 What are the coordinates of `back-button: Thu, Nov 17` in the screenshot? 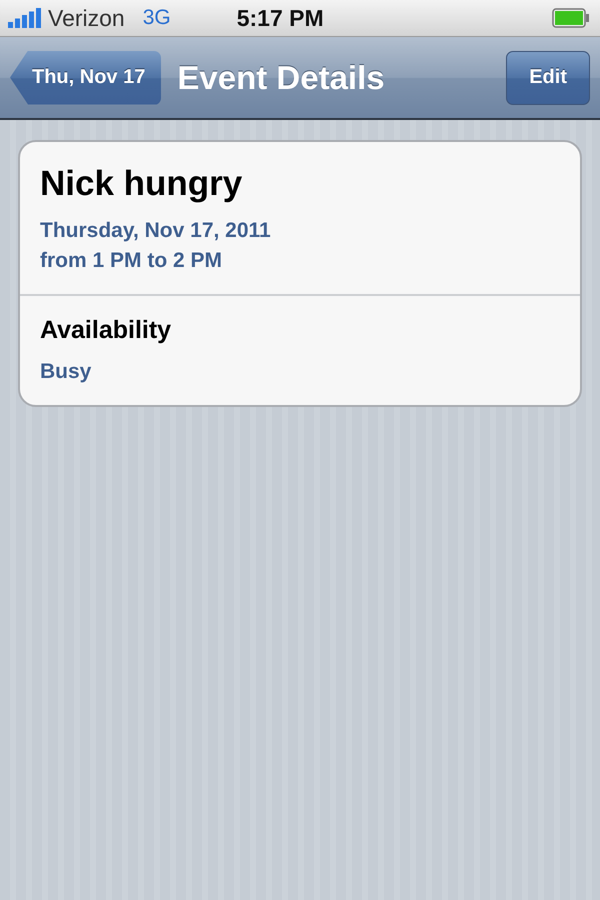 It's located at (86, 77).